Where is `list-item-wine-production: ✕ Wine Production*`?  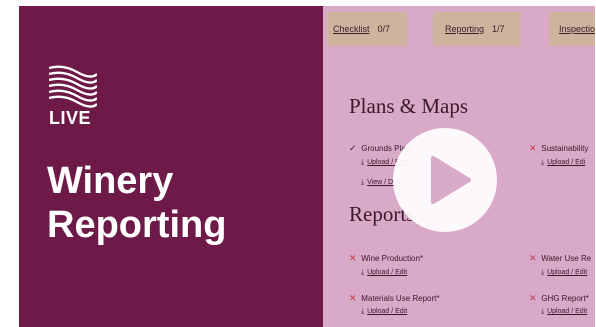
list-item-wine-production: ✕ Wine Production* is located at coordinates (386, 258).